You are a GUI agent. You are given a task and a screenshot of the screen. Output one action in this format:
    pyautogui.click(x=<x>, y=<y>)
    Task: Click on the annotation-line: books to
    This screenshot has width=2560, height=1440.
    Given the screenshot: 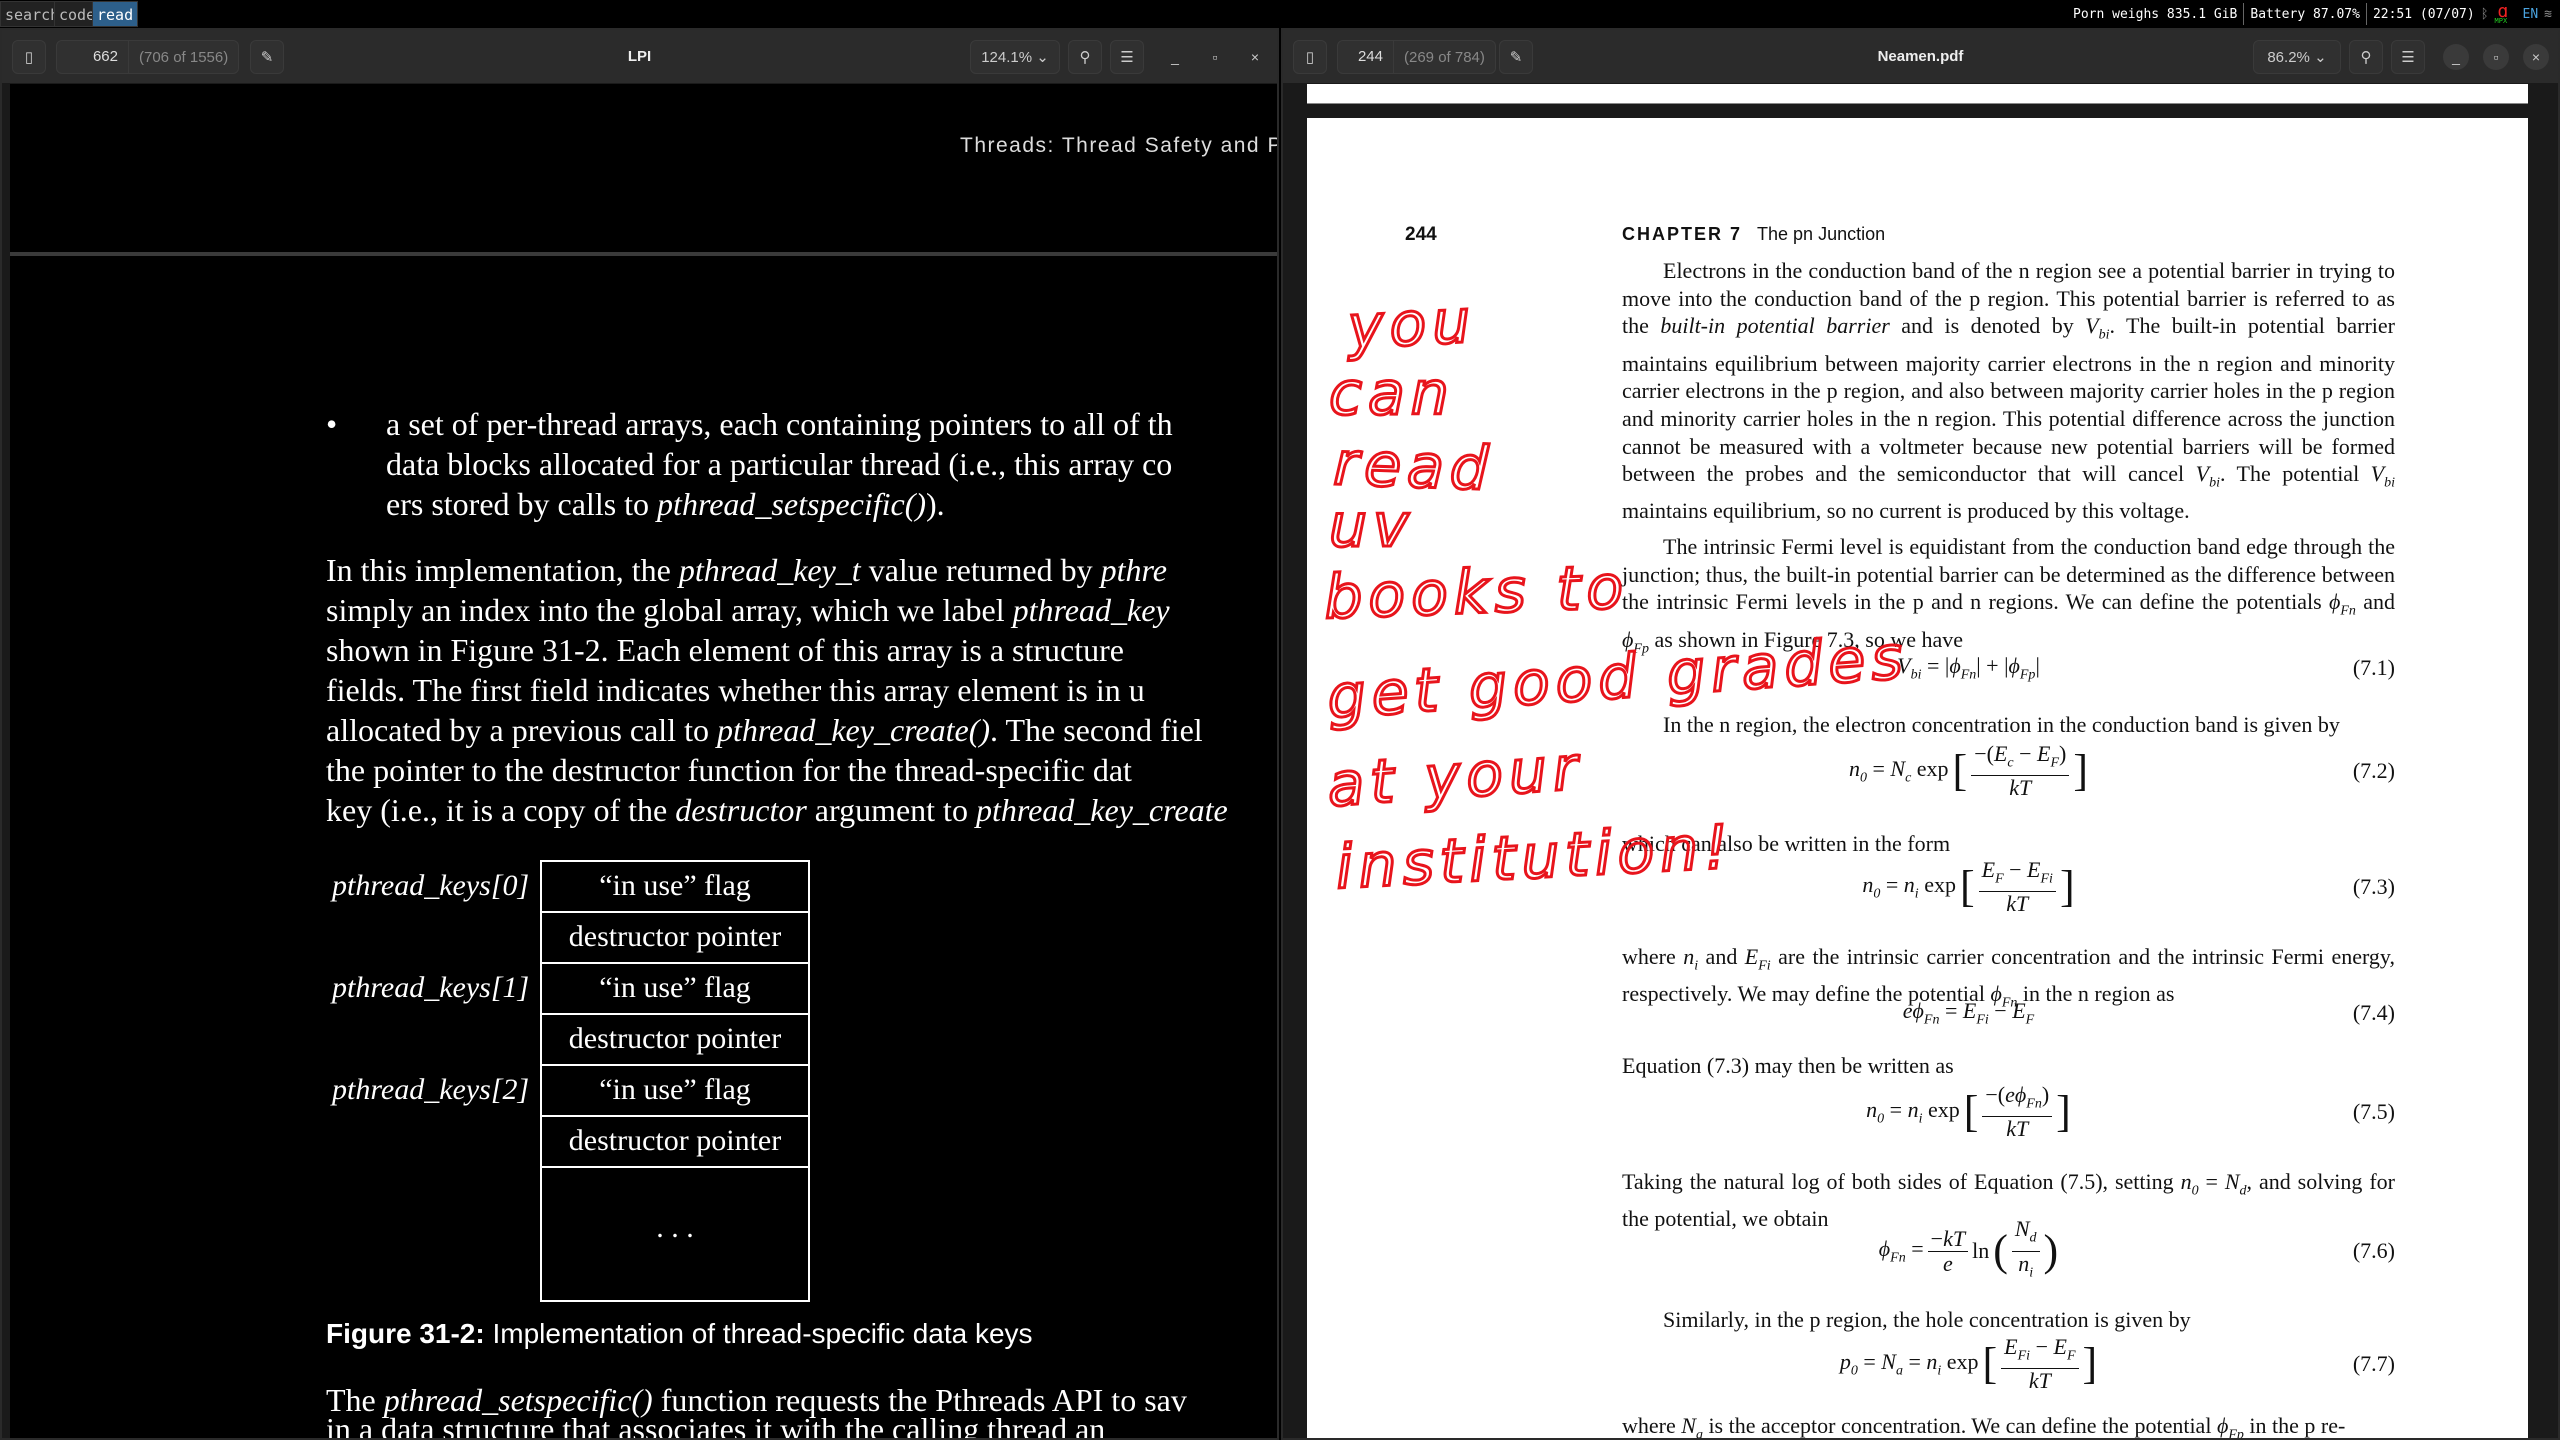 What is the action you would take?
    pyautogui.click(x=1476, y=592)
    